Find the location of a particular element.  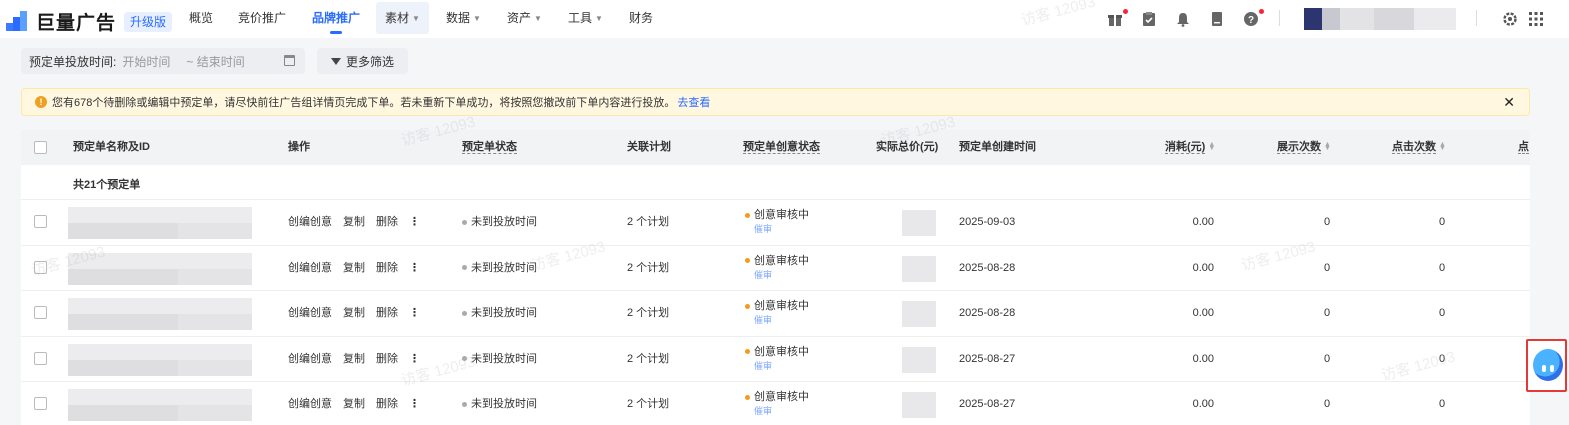

help-icon: ? is located at coordinates (1251, 19).